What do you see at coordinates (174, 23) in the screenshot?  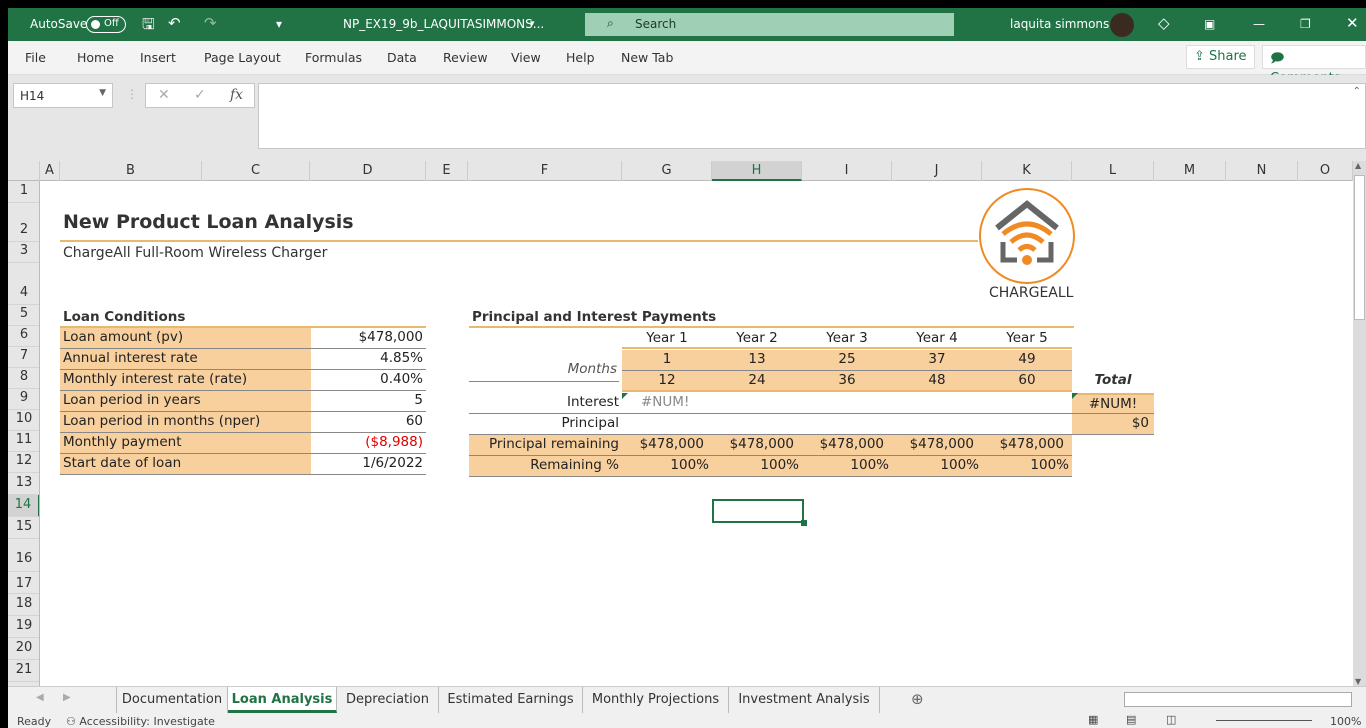 I see `undo-icon: ↶` at bounding box center [174, 23].